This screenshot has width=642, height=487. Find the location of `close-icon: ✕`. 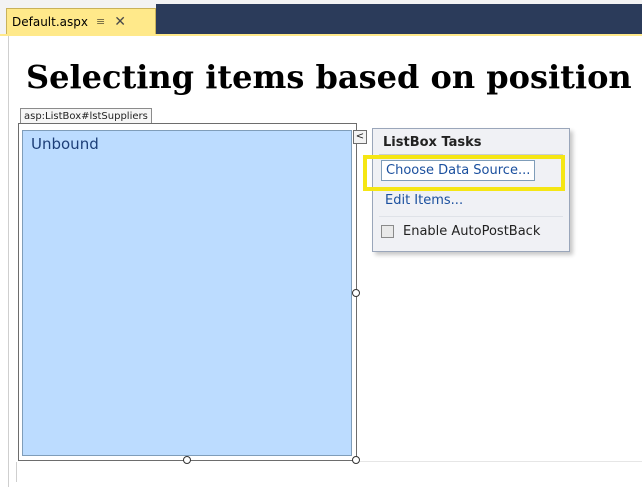

close-icon: ✕ is located at coordinates (120, 22).